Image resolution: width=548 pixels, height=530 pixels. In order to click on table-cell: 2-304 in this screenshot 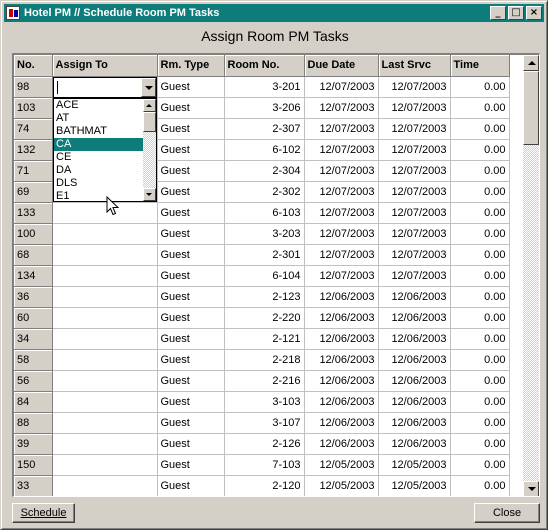, I will do `click(264, 171)`.